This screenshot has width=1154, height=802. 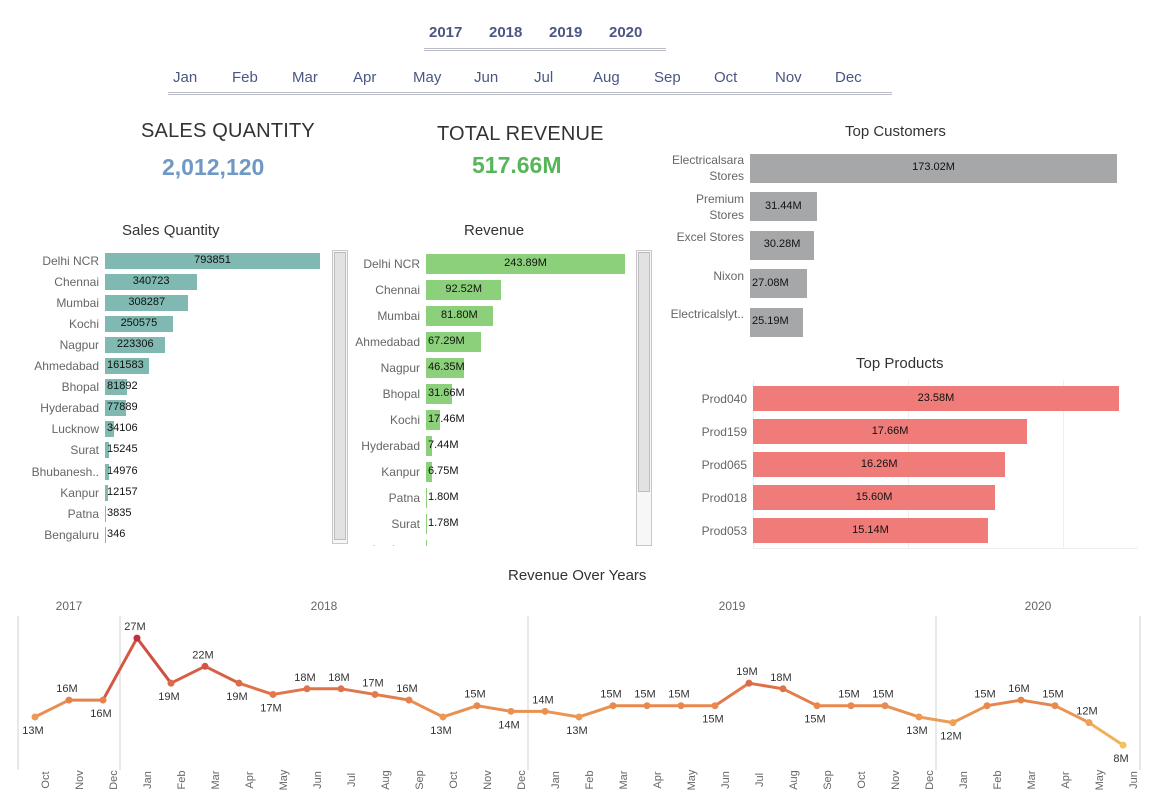 What do you see at coordinates (79, 492) in the screenshot?
I see `sales-quantity-category-label: Kanpur` at bounding box center [79, 492].